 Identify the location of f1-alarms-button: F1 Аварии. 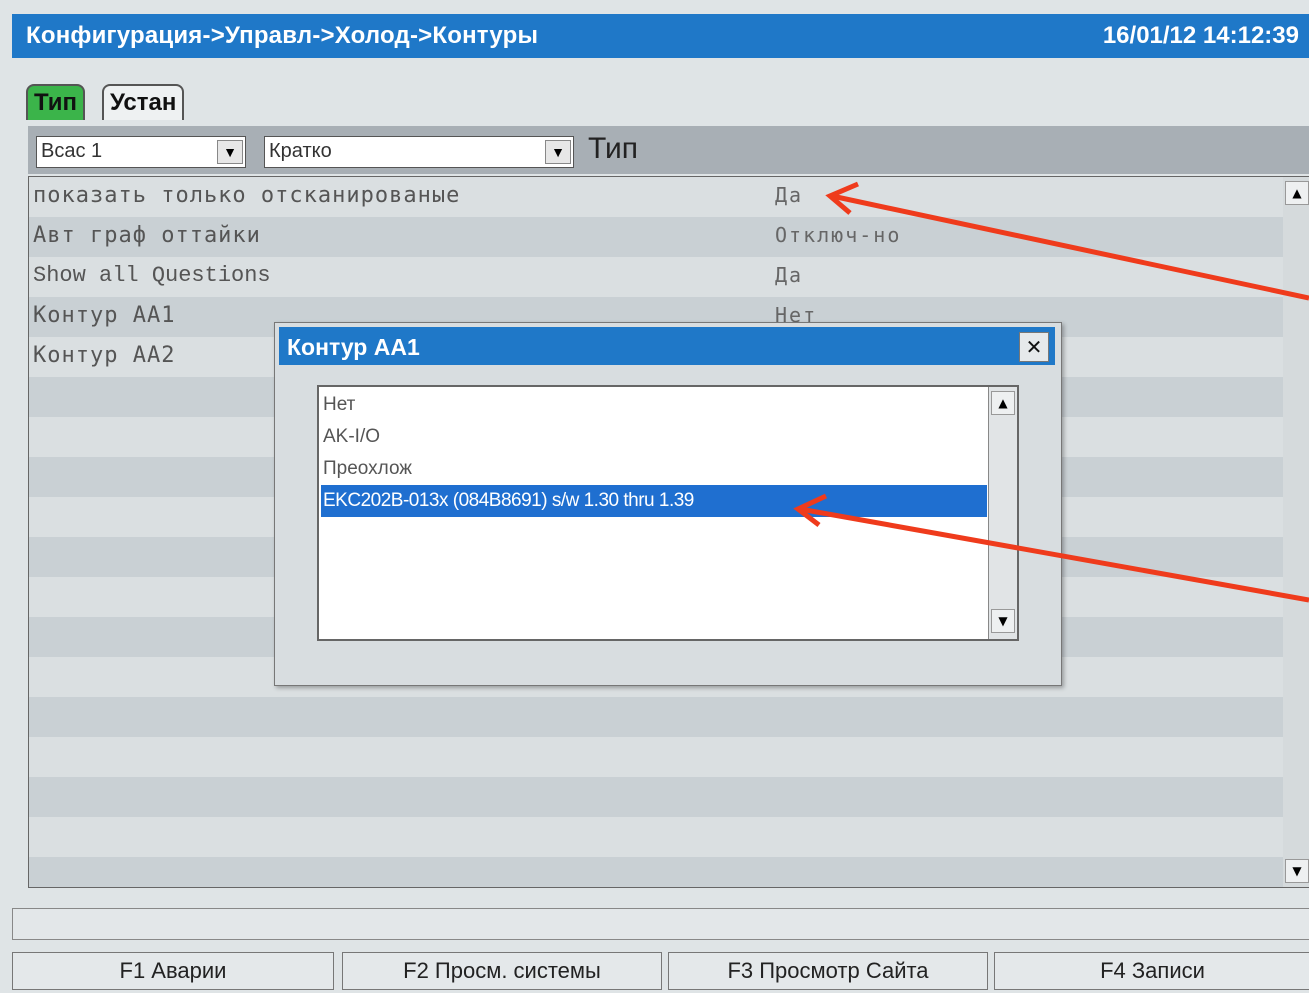
(173, 971).